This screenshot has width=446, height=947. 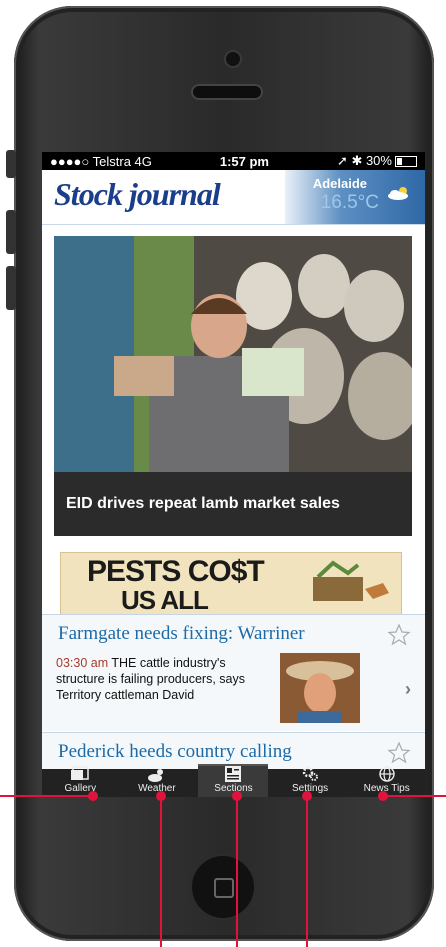 What do you see at coordinates (233, 197) in the screenshot?
I see `app-header: Stock journal Adelaide 16.5°C` at bounding box center [233, 197].